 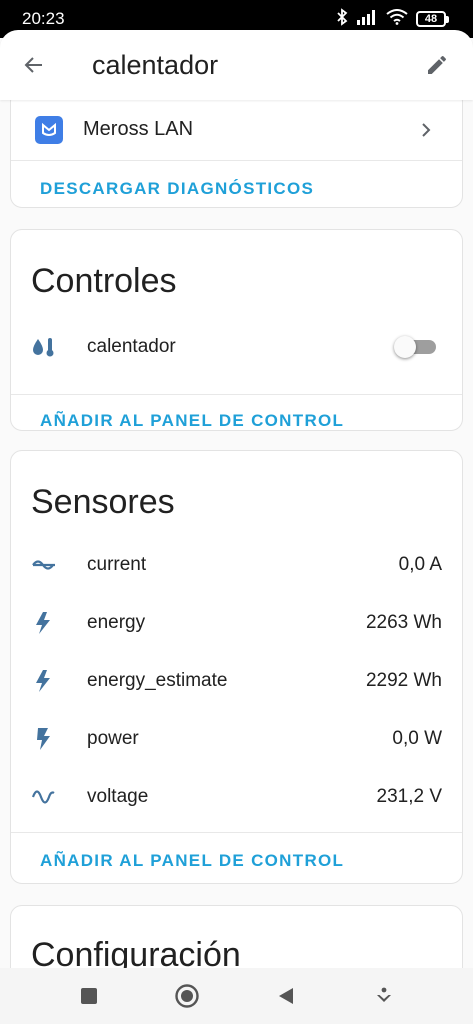 What do you see at coordinates (157, 680) in the screenshot?
I see `sensor-label: energy_estimate` at bounding box center [157, 680].